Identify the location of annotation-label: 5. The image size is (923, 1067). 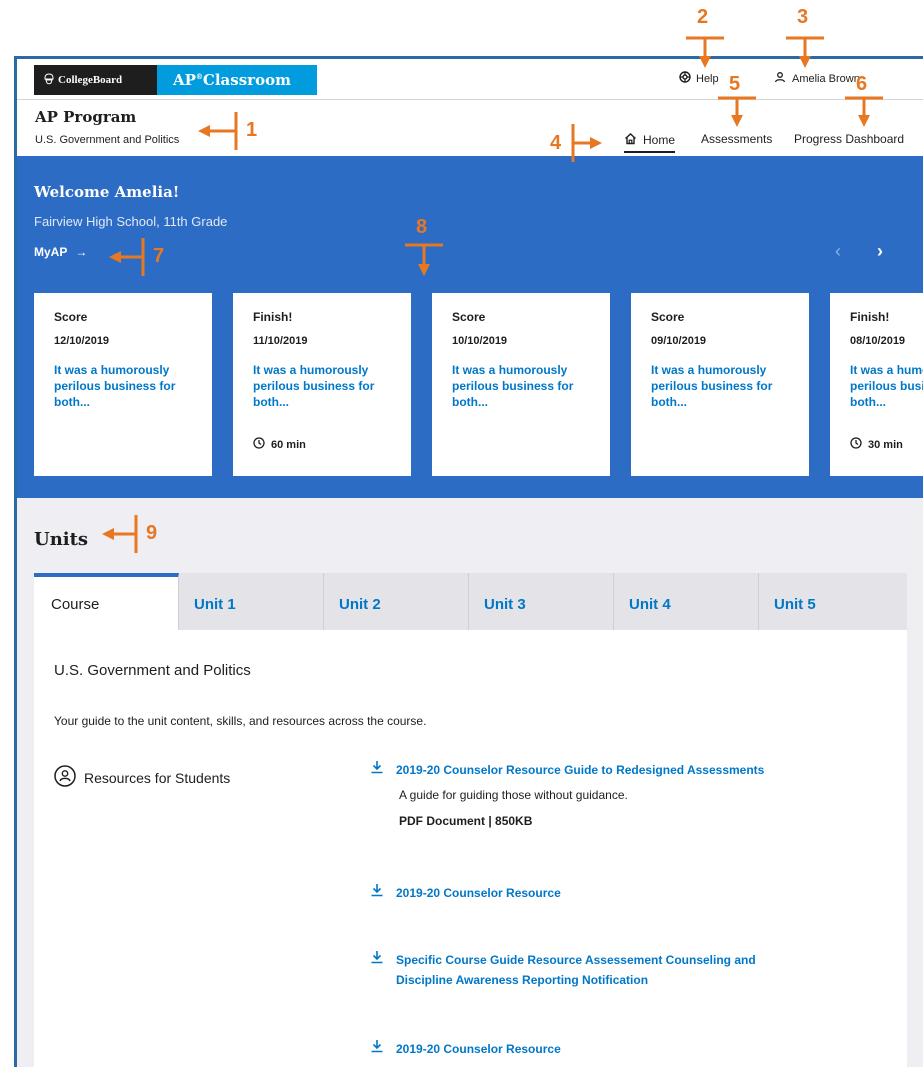
(735, 84).